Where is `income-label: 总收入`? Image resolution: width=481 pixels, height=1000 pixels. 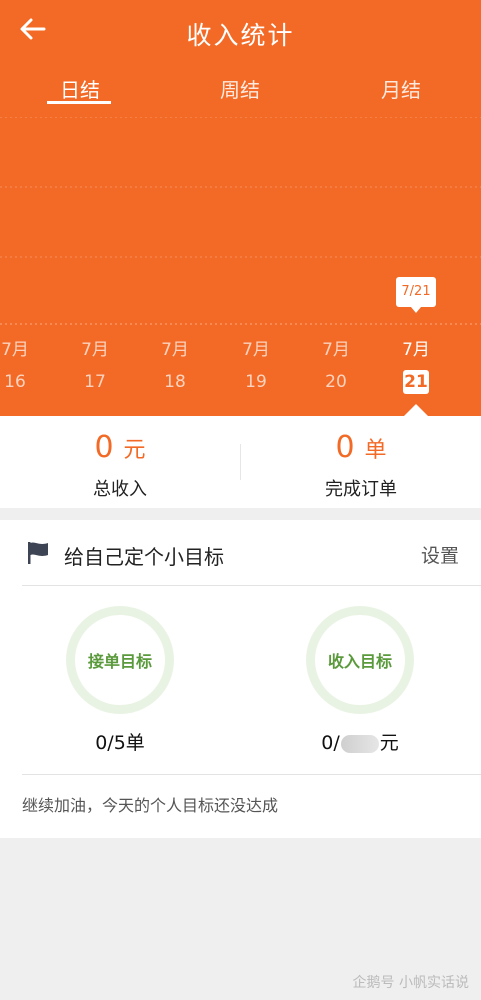 income-label: 总收入 is located at coordinates (120, 489).